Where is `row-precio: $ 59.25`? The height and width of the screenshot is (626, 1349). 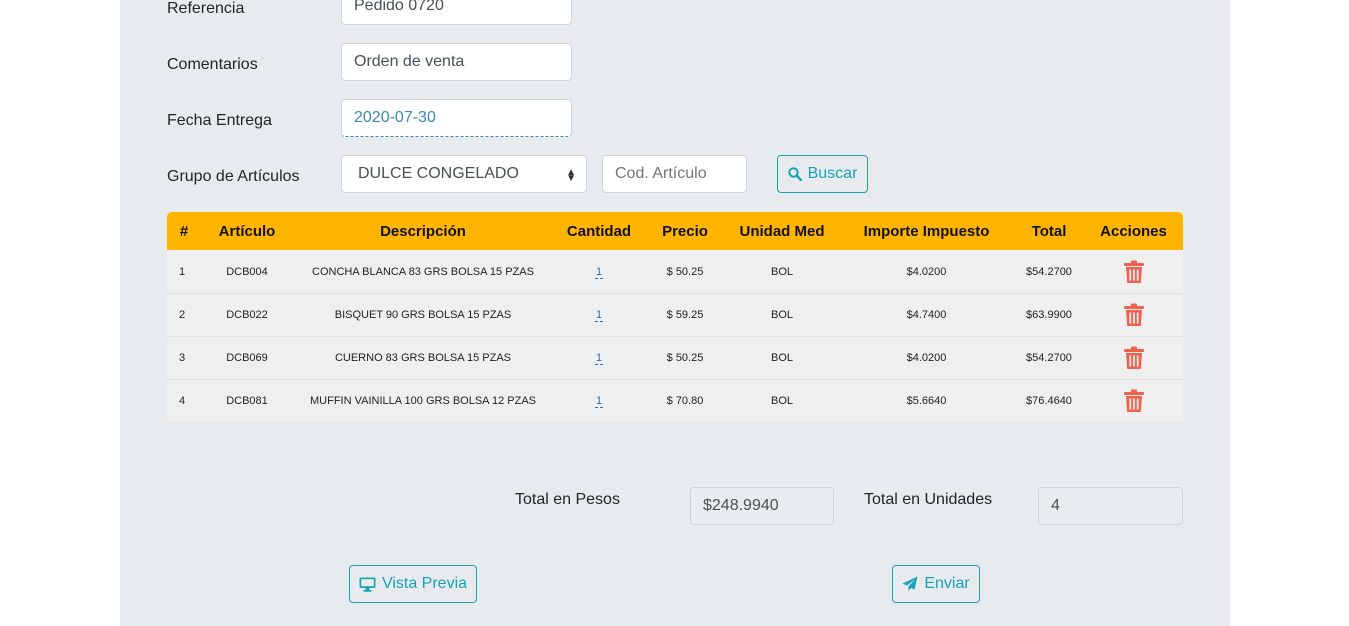
row-precio: $ 59.25 is located at coordinates (685, 314).